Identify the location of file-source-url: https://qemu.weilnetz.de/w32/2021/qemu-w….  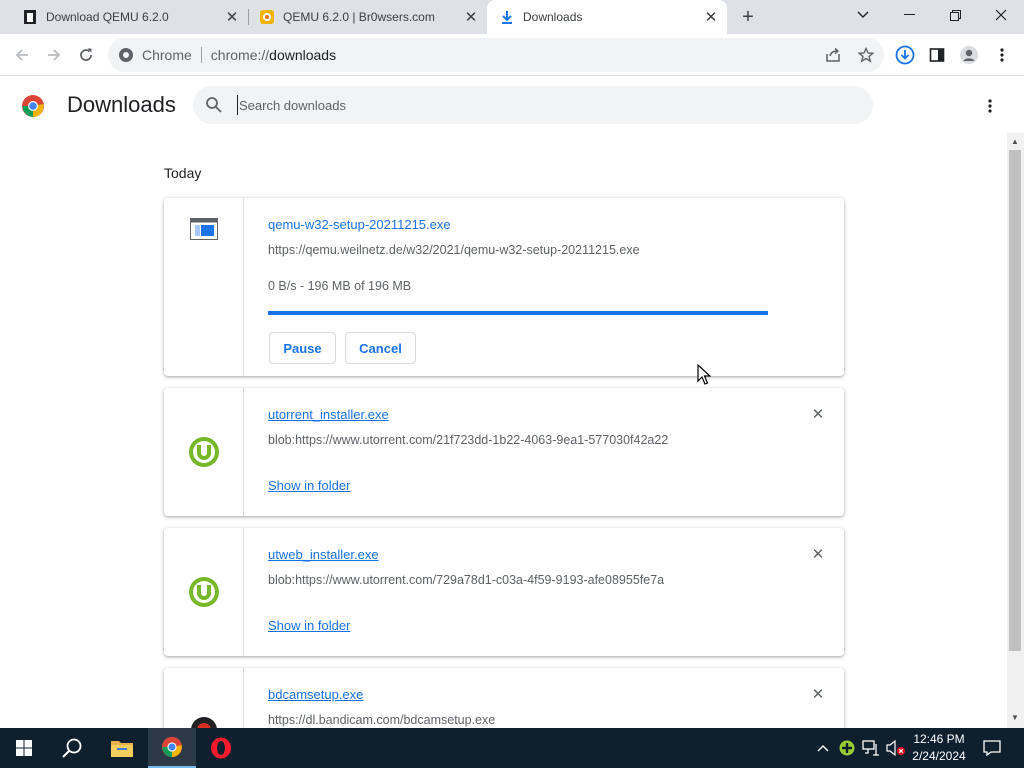
(454, 250).